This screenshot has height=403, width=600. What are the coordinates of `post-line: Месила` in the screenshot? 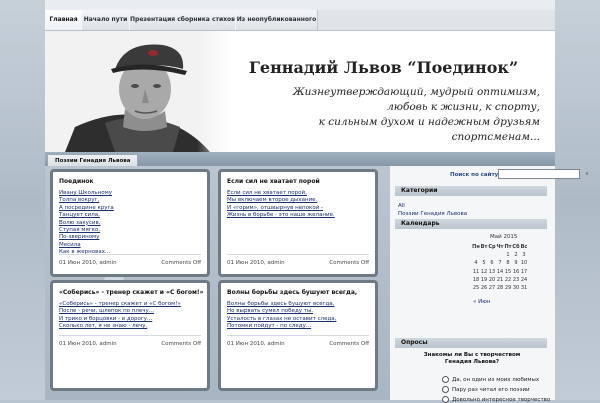 It's located at (86, 245).